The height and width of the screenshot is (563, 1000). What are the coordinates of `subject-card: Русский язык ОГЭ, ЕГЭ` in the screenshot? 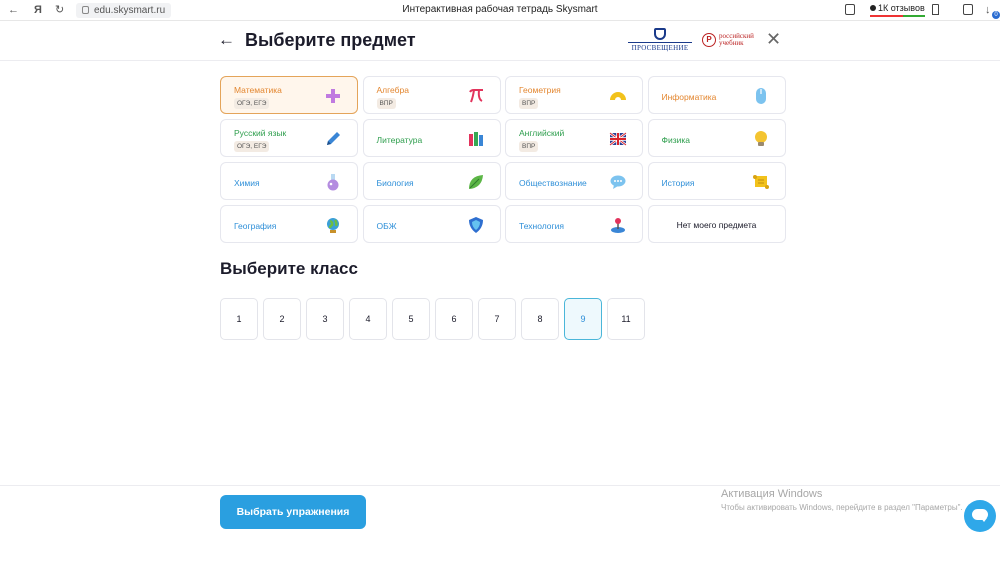 It's located at (289, 138).